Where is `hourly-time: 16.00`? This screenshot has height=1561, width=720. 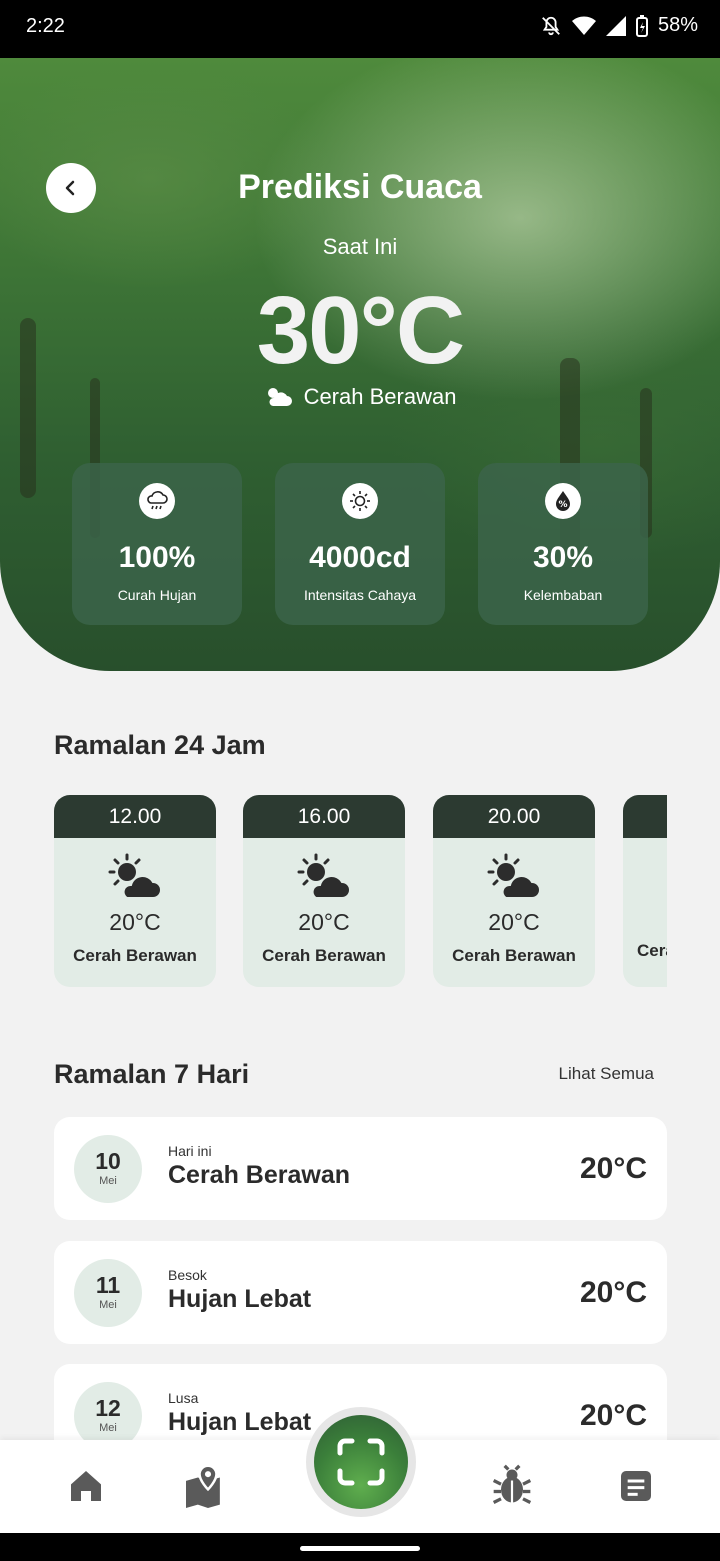
hourly-time: 16.00 is located at coordinates (324, 816).